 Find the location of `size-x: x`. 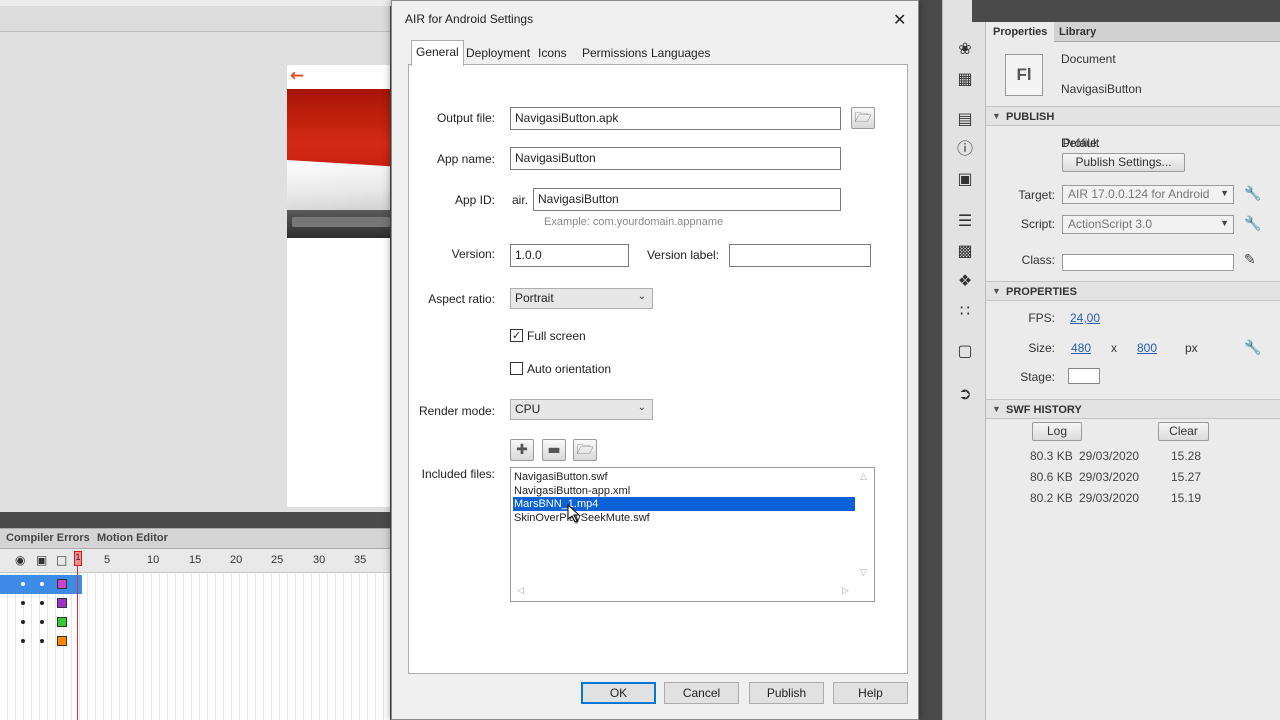

size-x: x is located at coordinates (1114, 348).